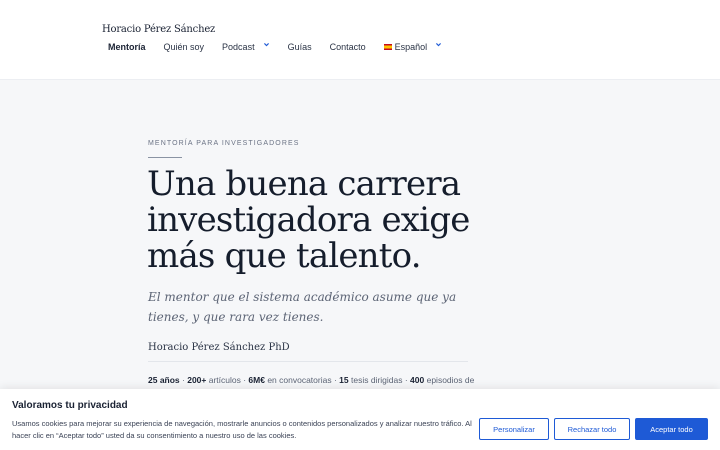  I want to click on nav-item-podcast: Podcast, so click(246, 47).